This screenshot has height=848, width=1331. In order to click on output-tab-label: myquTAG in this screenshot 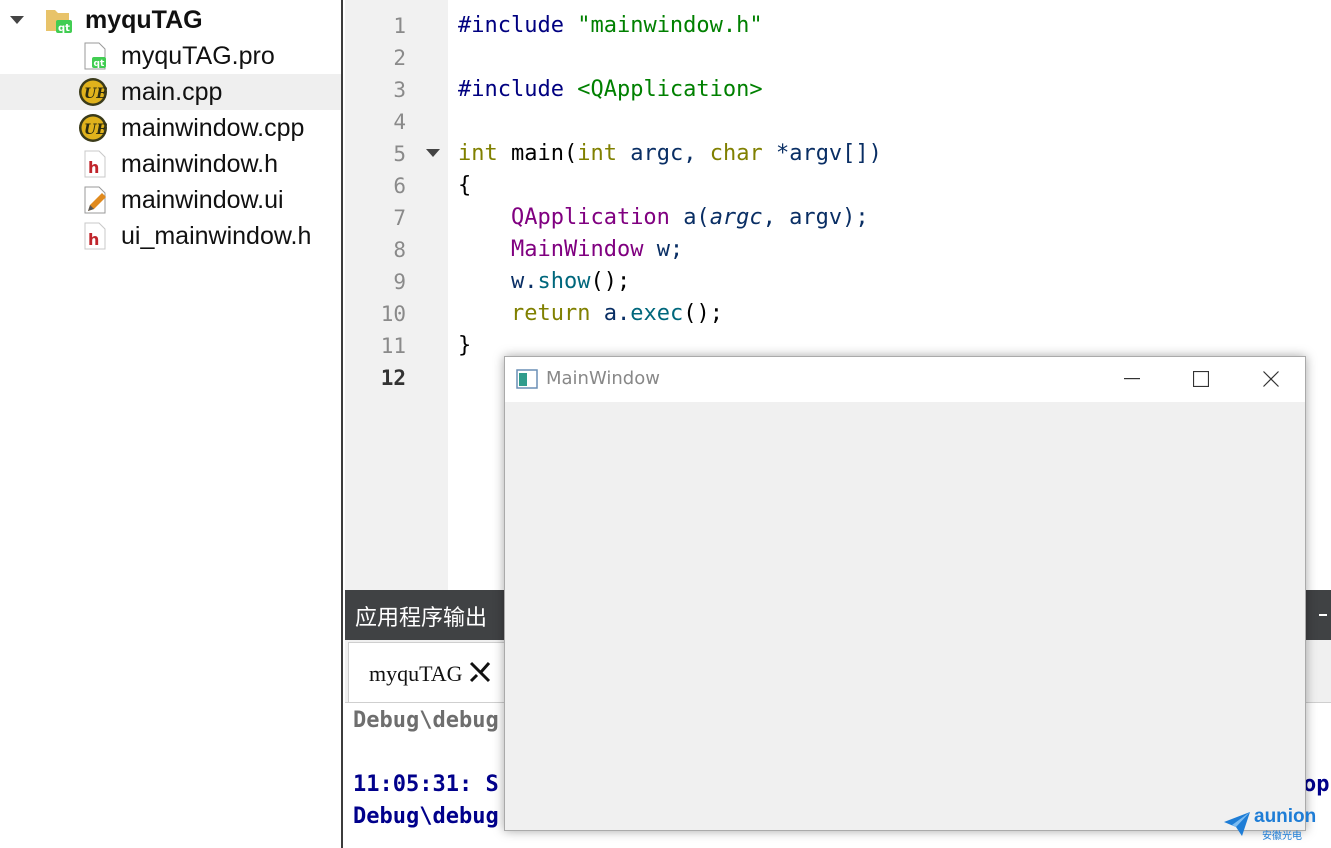, I will do `click(416, 673)`.